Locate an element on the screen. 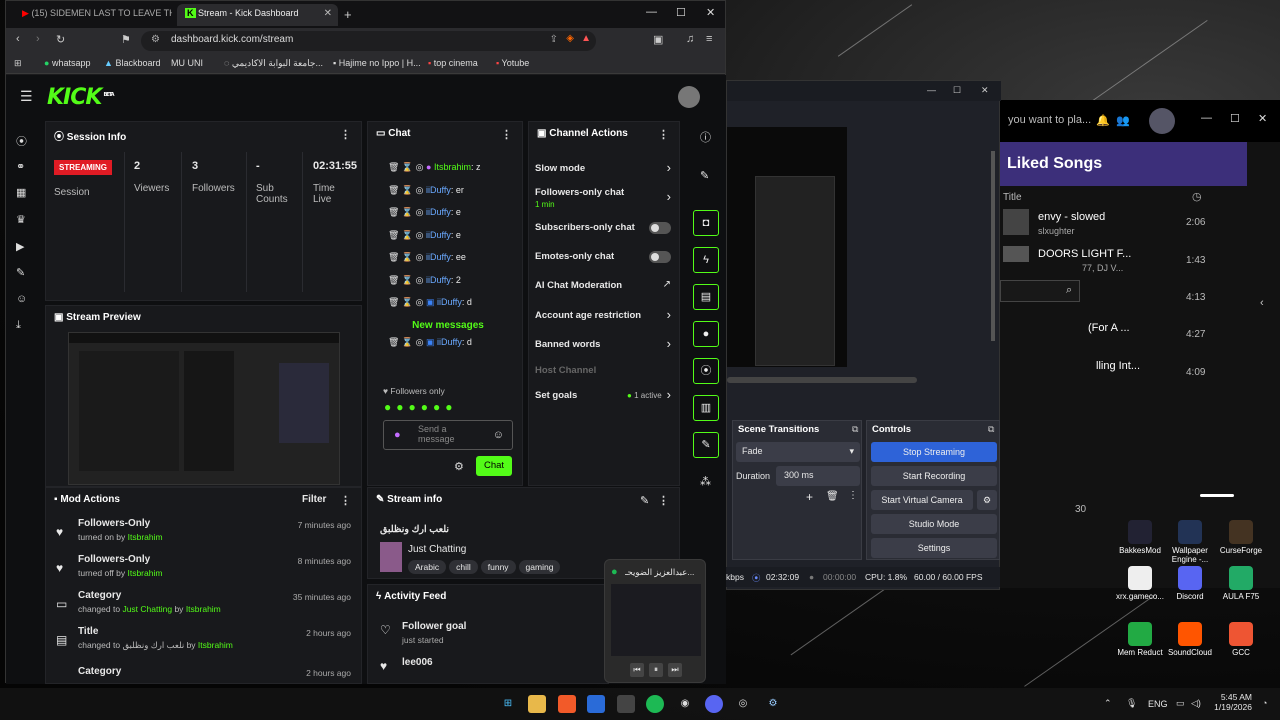  music-icon: ♫ is located at coordinates (690, 39).